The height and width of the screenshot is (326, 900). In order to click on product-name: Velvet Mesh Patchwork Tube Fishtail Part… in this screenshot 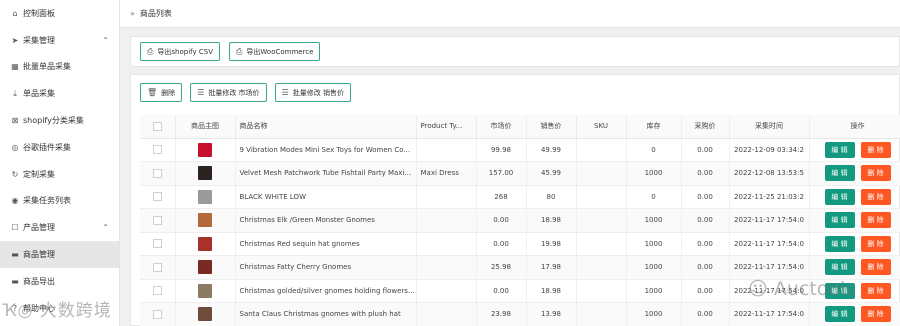, I will do `click(326, 173)`.